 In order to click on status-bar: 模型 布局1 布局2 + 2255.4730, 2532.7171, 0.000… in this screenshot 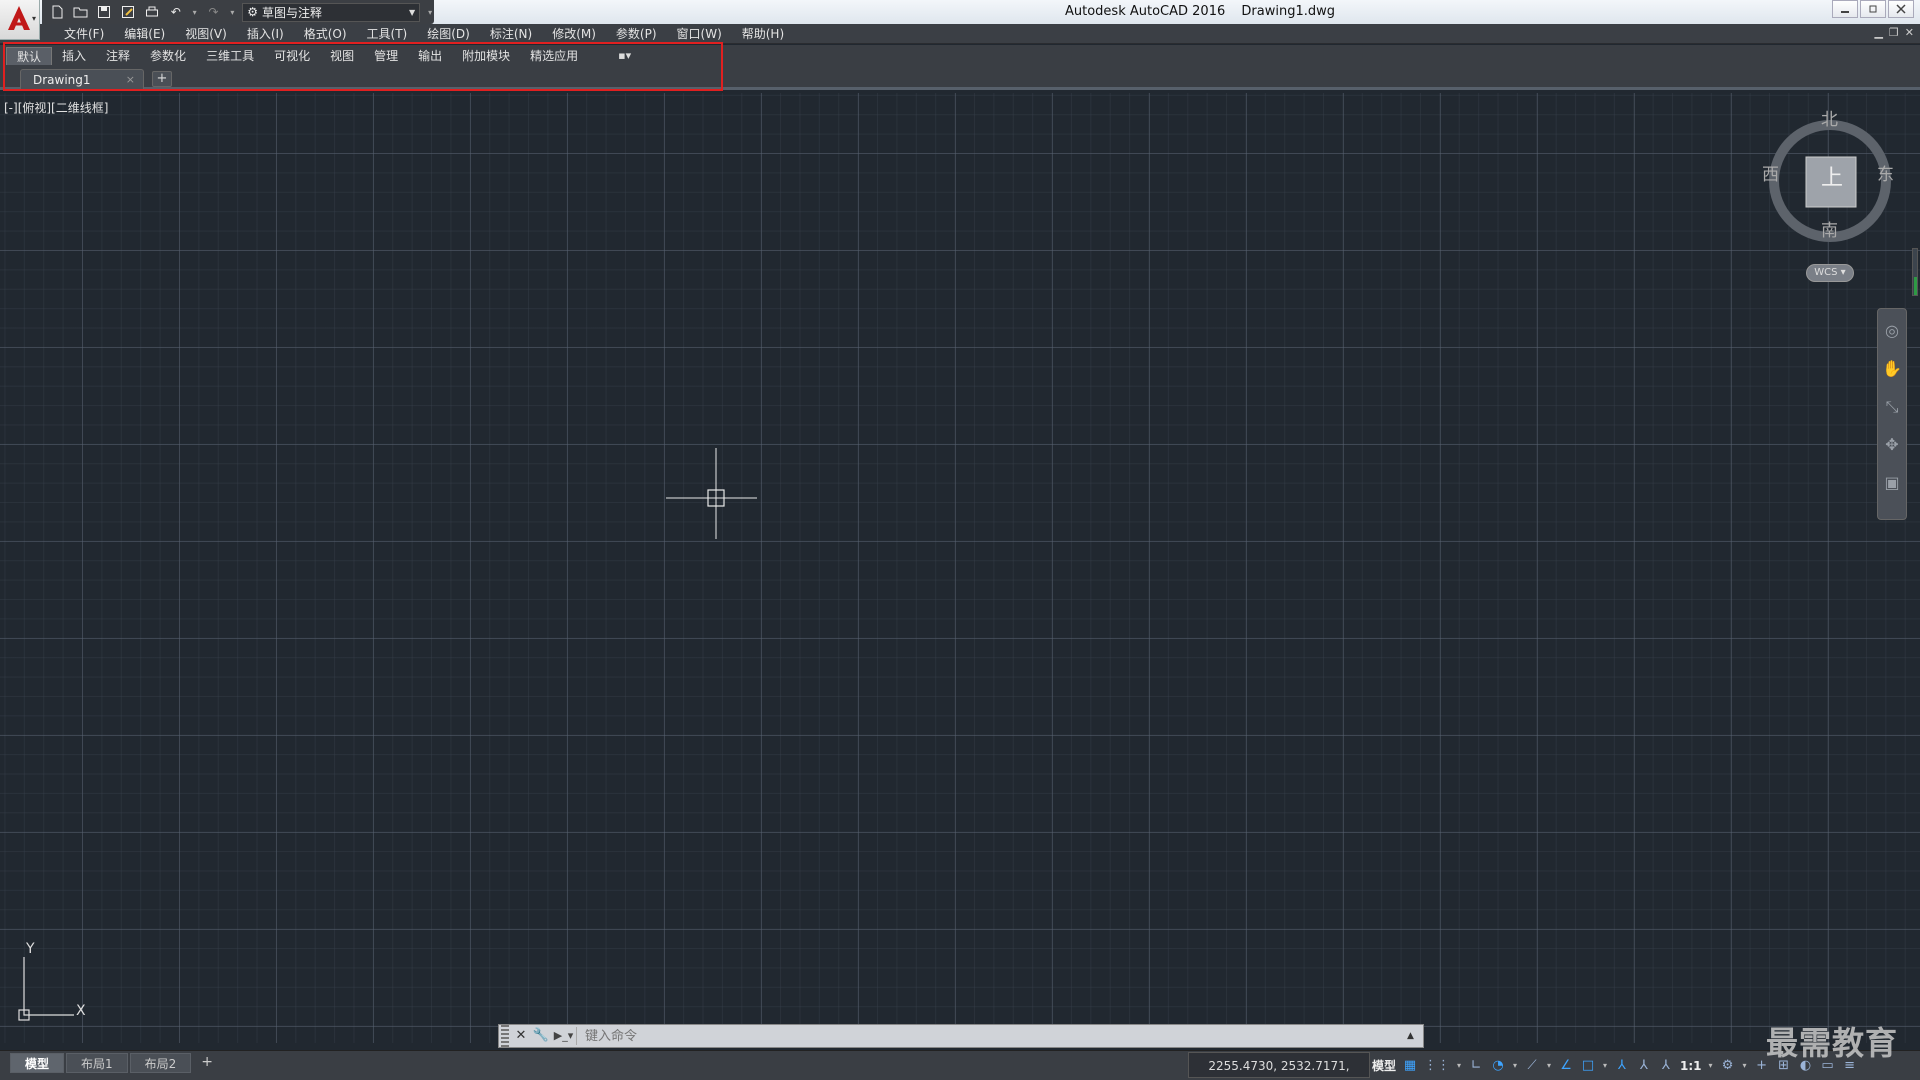, I will do `click(960, 1065)`.